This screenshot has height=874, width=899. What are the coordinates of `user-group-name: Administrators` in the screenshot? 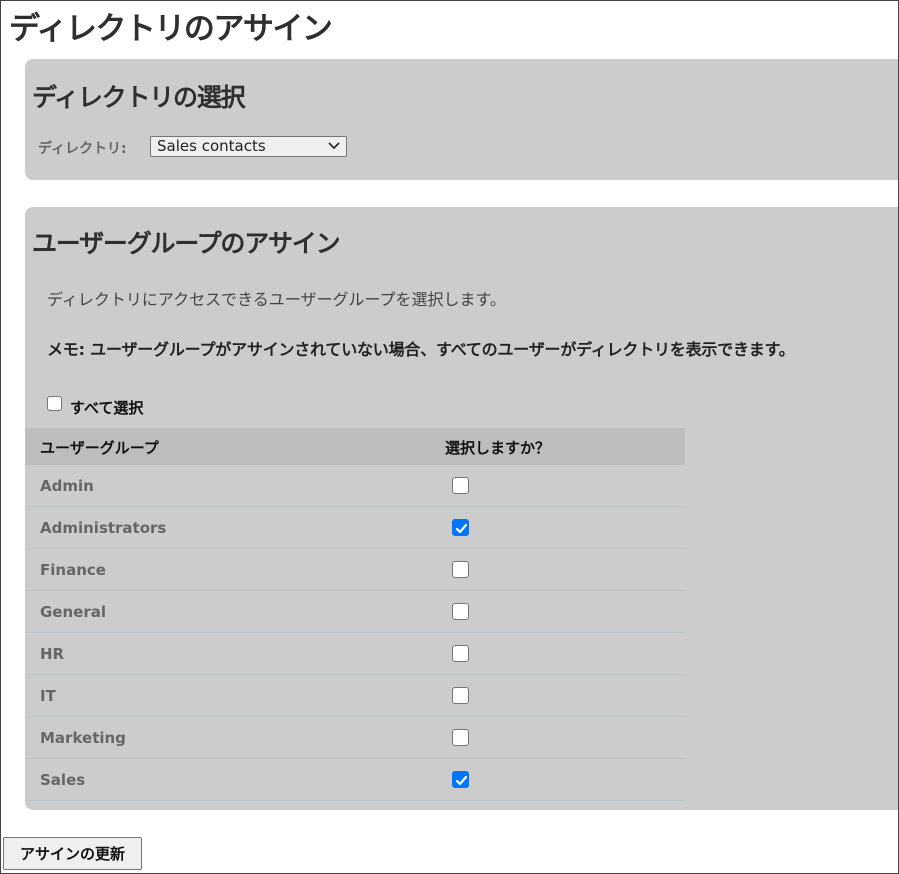 It's located at (103, 528).